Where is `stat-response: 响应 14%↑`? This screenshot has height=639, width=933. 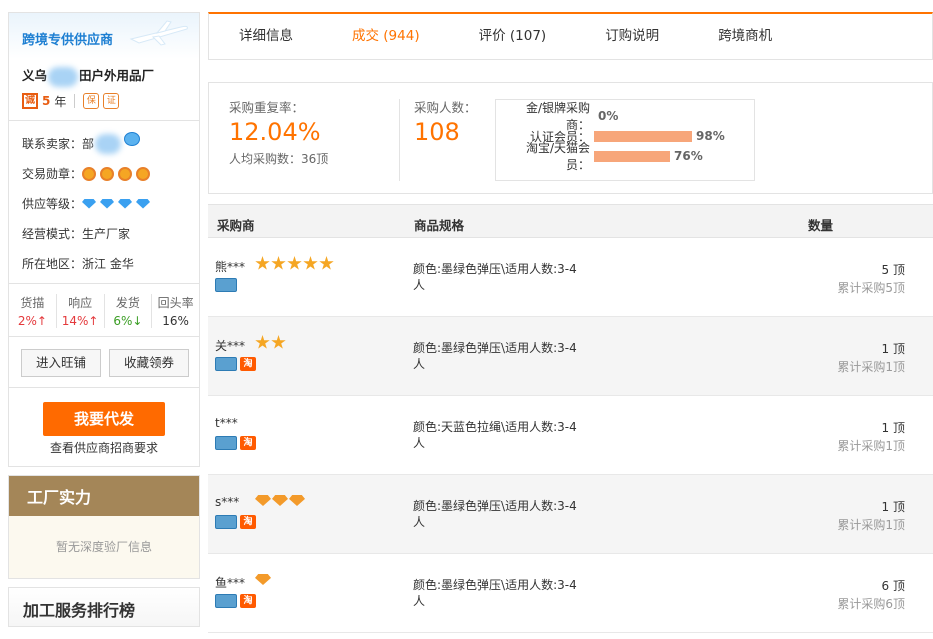
stat-response: 响应 14%↑ is located at coordinates (81, 310).